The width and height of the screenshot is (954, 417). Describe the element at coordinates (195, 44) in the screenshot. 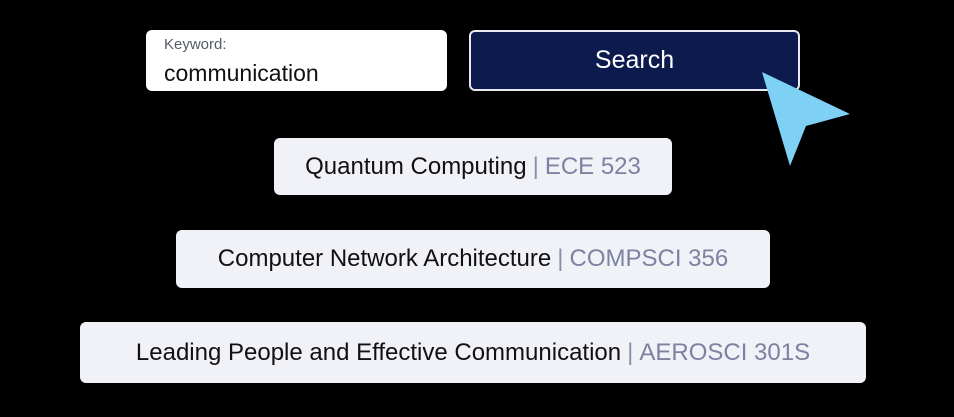

I see `keyword-label: Keyword:` at that location.